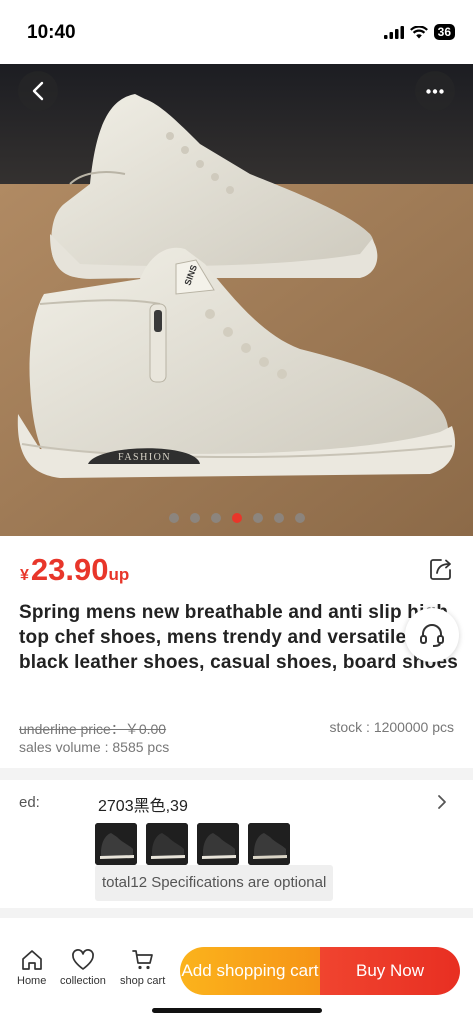 This screenshot has width=473, height=1024. Describe the element at coordinates (83, 981) in the screenshot. I see `nav-collection-label: collection` at that location.